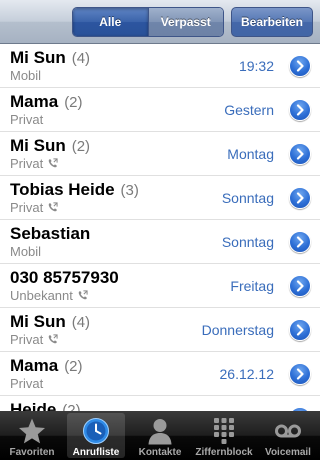  Describe the element at coordinates (110, 22) in the screenshot. I see `segment-all: Alle` at that location.